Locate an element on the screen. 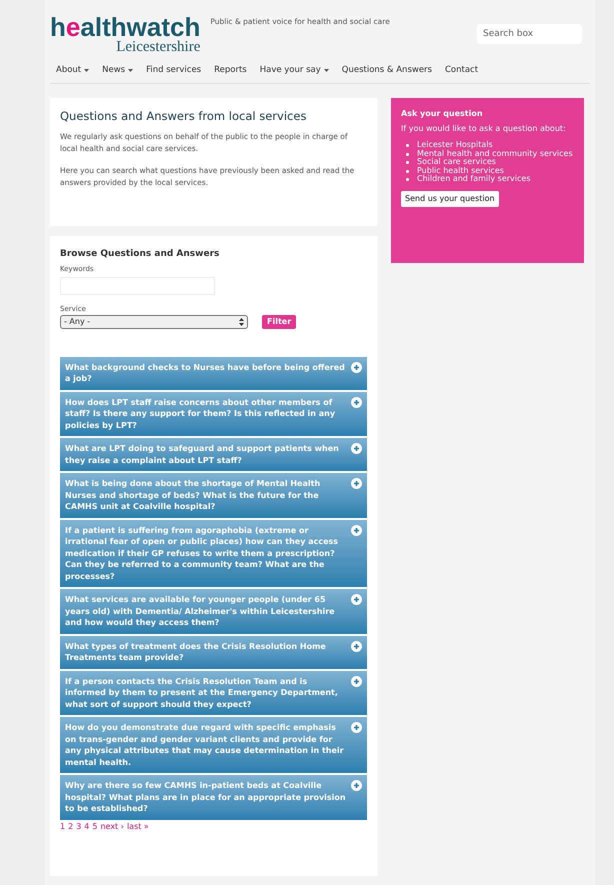 The width and height of the screenshot is (614, 885). nav-link: About is located at coordinates (73, 70).